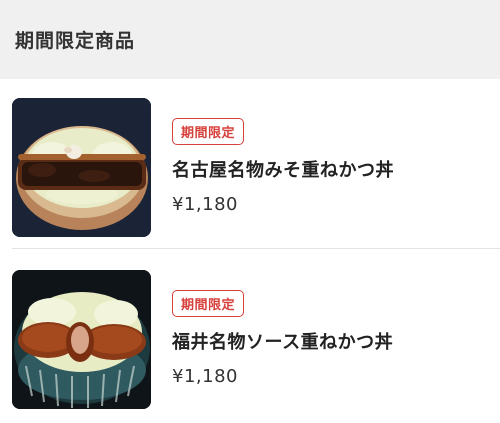 Image resolution: width=500 pixels, height=423 pixels. What do you see at coordinates (282, 341) in the screenshot?
I see `product-name: 福井名物ソース重ねかつ丼` at bounding box center [282, 341].